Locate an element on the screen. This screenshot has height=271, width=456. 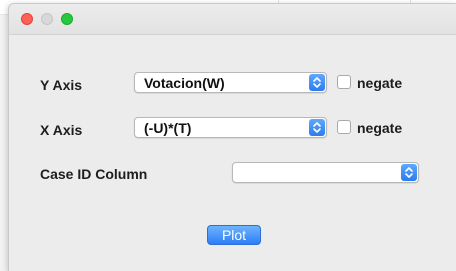
x-axis-negate-checkbox is located at coordinates (344, 127).